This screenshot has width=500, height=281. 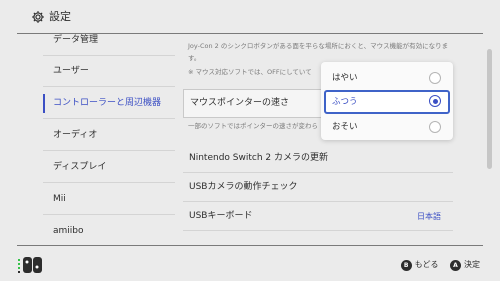 What do you see at coordinates (489, 109) in the screenshot?
I see `scrollbar` at bounding box center [489, 109].